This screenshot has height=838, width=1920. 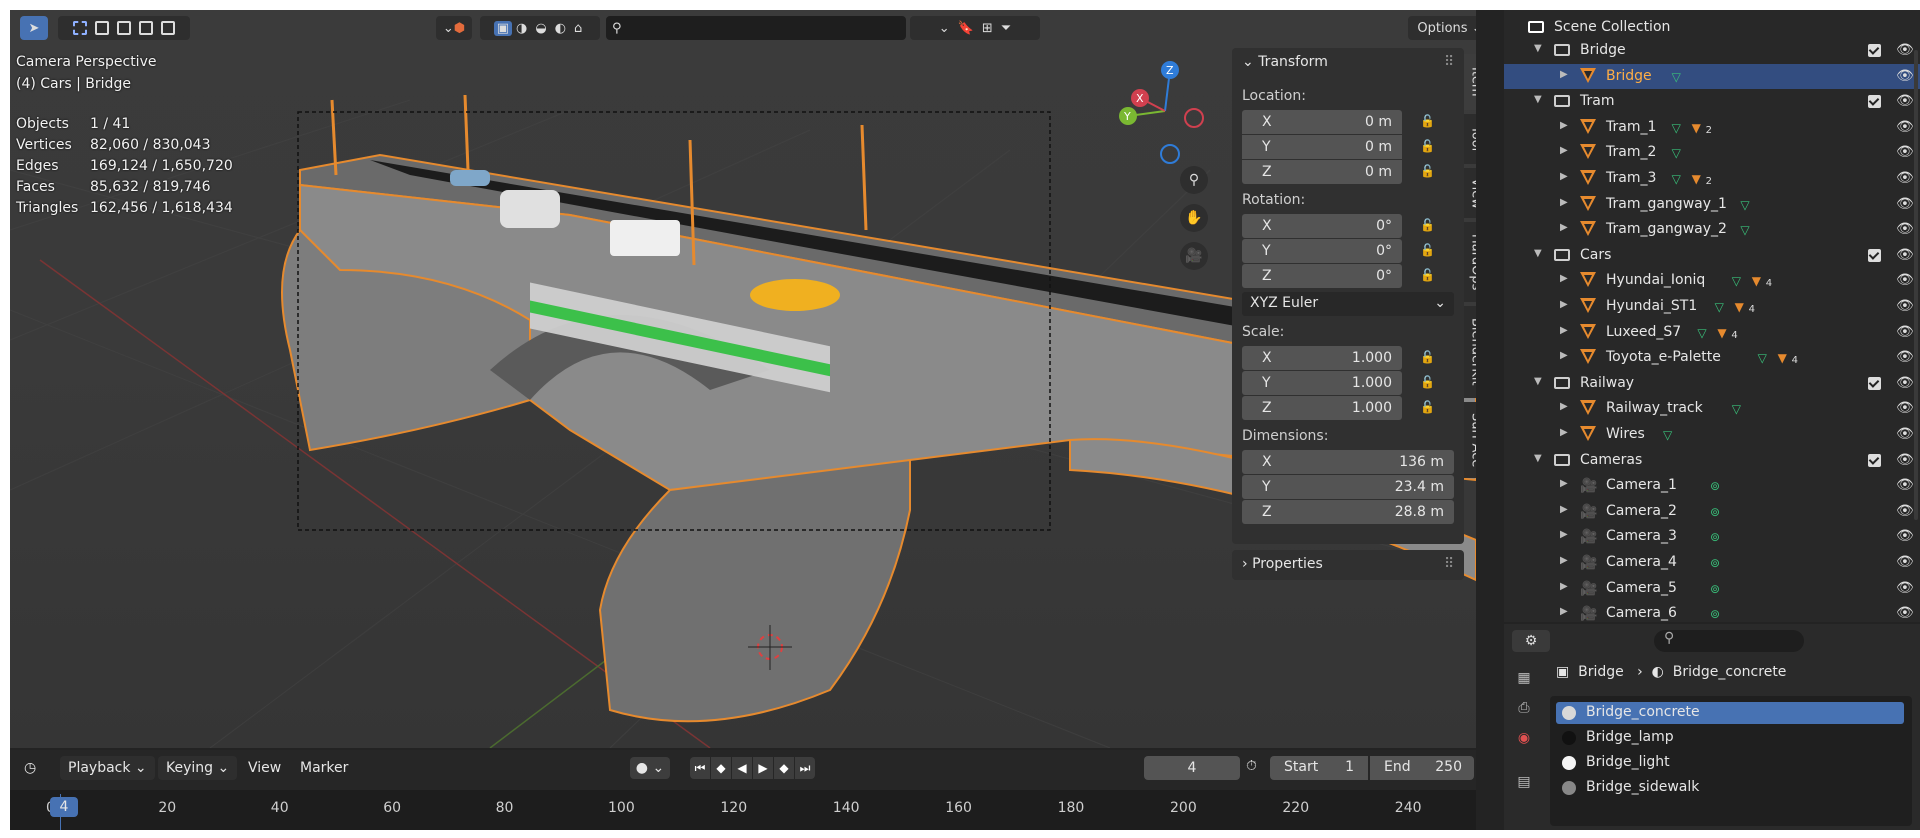 What do you see at coordinates (1712, 204) in the screenshot?
I see `outliner-object-row: ▶ Tram_gangway_1 ▽ 👁` at bounding box center [1712, 204].